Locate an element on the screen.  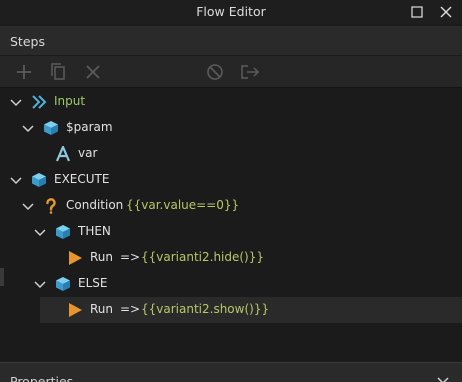
title-bar: Flow Editor is located at coordinates (231, 12).